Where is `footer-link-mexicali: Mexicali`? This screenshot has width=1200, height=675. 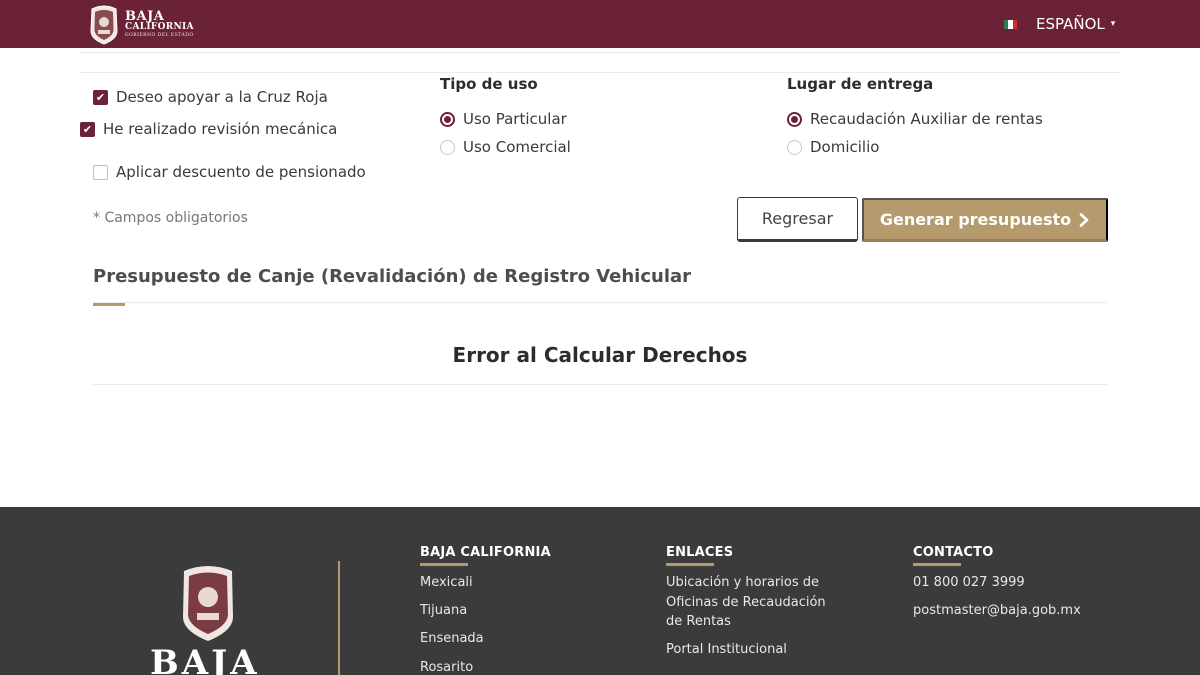
footer-link-mexicali: Mexicali is located at coordinates (446, 583).